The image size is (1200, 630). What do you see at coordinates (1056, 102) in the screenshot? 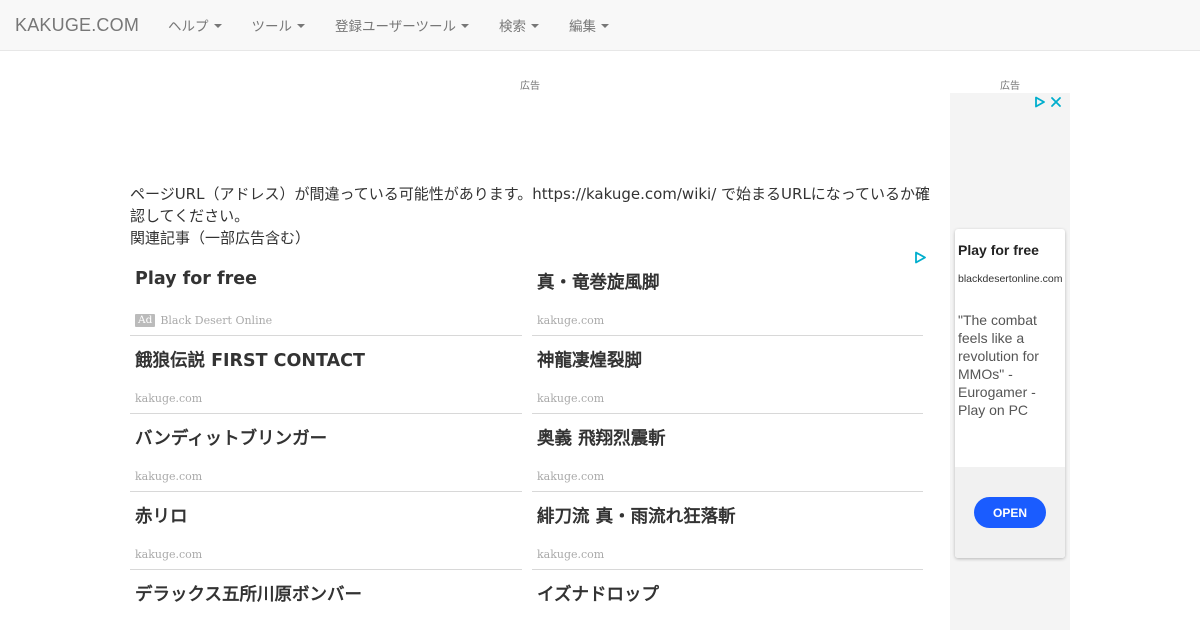
I see `close-x-icon` at bounding box center [1056, 102].